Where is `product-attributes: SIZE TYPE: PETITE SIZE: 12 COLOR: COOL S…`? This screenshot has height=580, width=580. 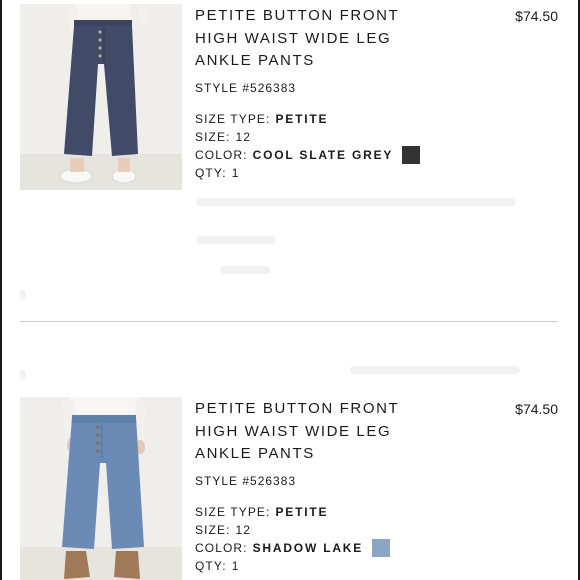 product-attributes: SIZE TYPE: PETITE SIZE: 12 COLOR: COOL S… is located at coordinates (345, 146).